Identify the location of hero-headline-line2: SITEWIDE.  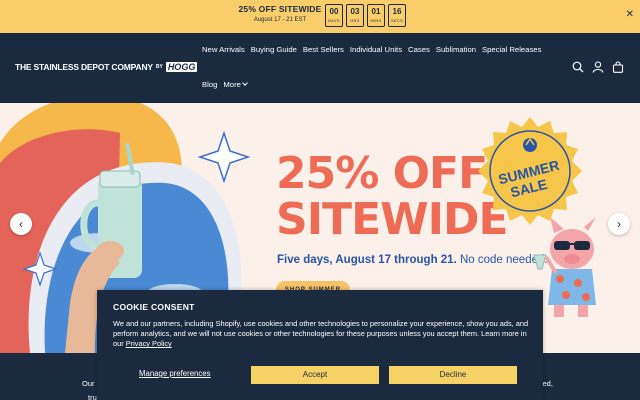
(392, 219).